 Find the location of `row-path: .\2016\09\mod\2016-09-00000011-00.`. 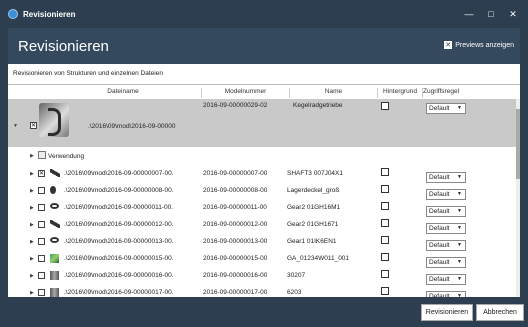

row-path: .\2016\09\mod\2016-09-00000011-00. is located at coordinates (119, 207).